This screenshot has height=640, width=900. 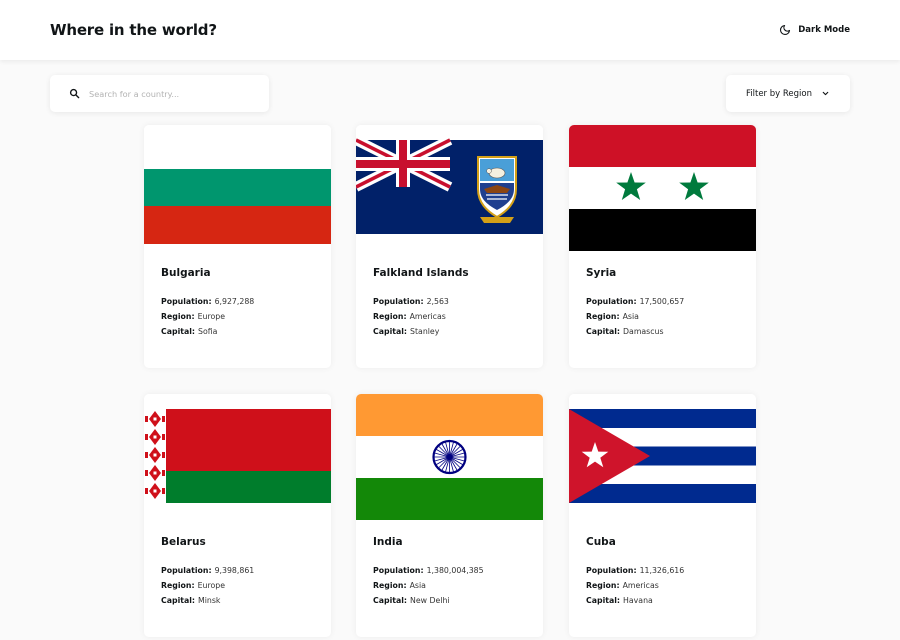 What do you see at coordinates (208, 301) in the screenshot?
I see `population-row: Population: 6,927,288` at bounding box center [208, 301].